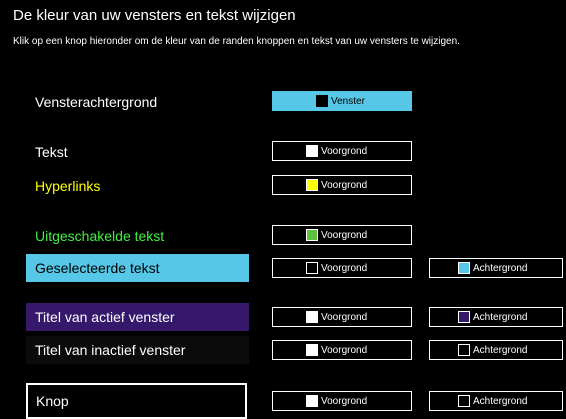 This screenshot has height=419, width=566. I want to click on inactive-title-bg-swatch, so click(464, 350).